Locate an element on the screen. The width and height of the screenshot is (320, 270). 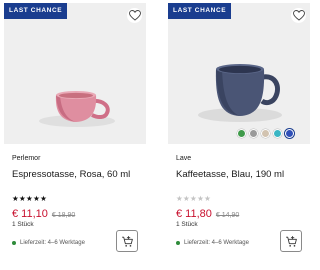
old-price: € 18,90 is located at coordinates (63, 215).